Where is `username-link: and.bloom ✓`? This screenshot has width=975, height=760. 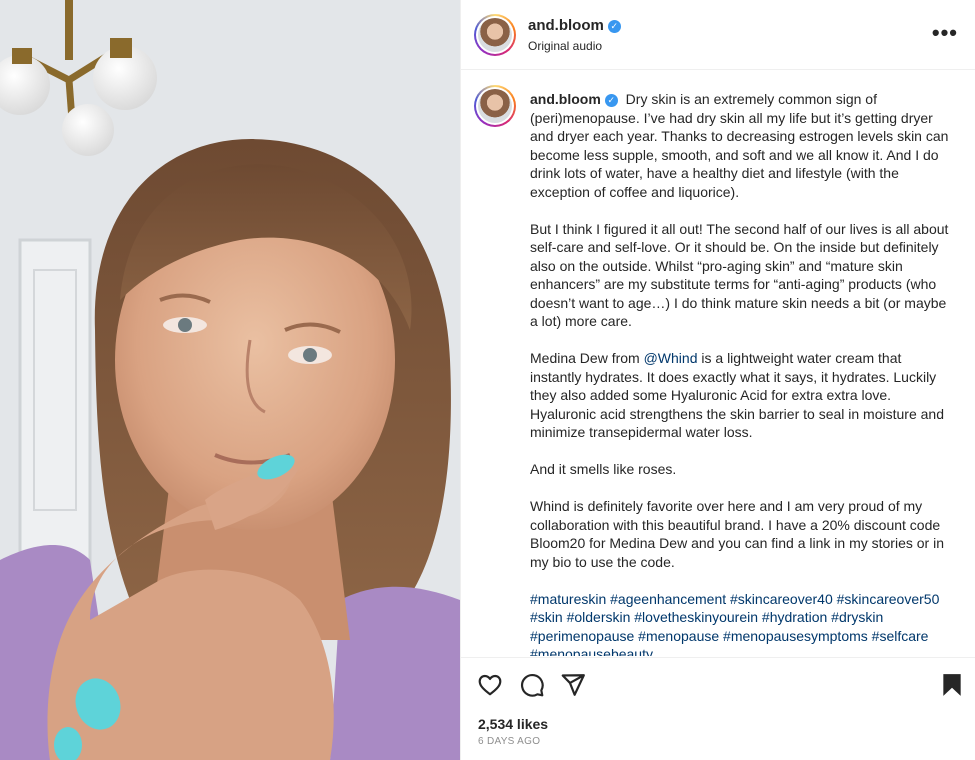
username-link: and.bloom ✓ is located at coordinates (574, 25).